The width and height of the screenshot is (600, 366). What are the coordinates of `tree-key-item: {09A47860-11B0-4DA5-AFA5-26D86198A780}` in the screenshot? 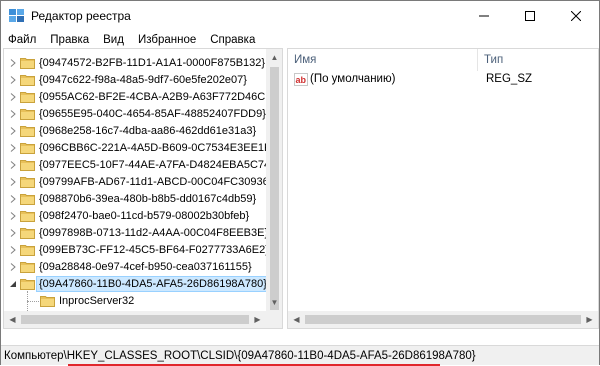 It's located at (137, 284).